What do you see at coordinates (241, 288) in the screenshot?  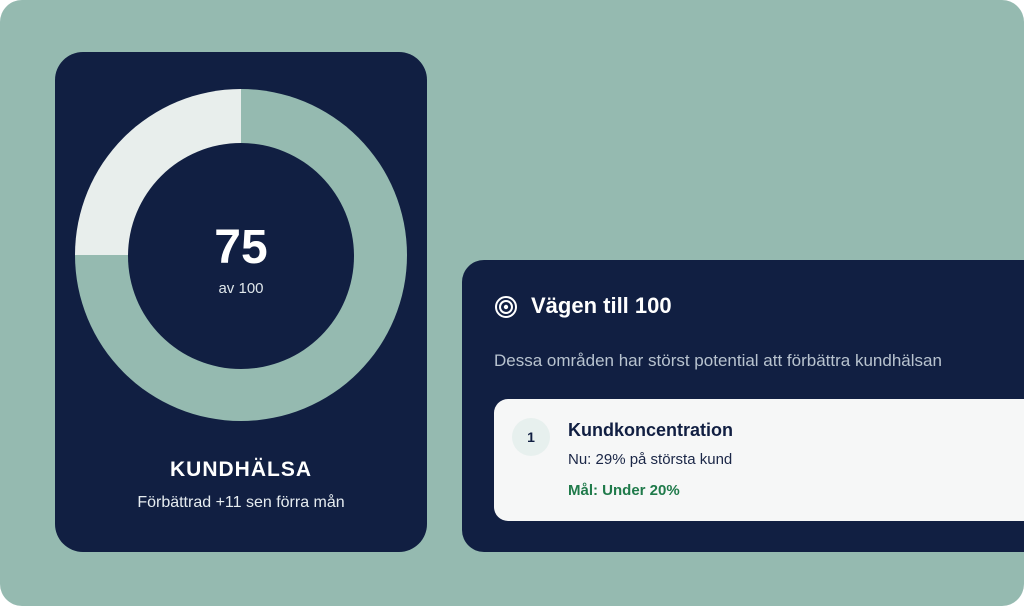 I see `health-score-max: av 100` at bounding box center [241, 288].